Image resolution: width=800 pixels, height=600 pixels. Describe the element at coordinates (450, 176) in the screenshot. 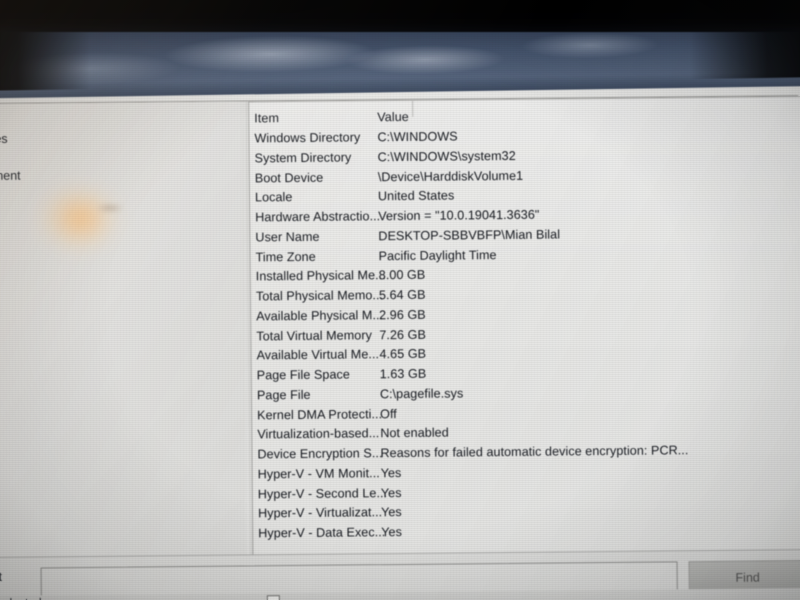

I see `row-item-value: \Device\HarddiskVolume1` at that location.